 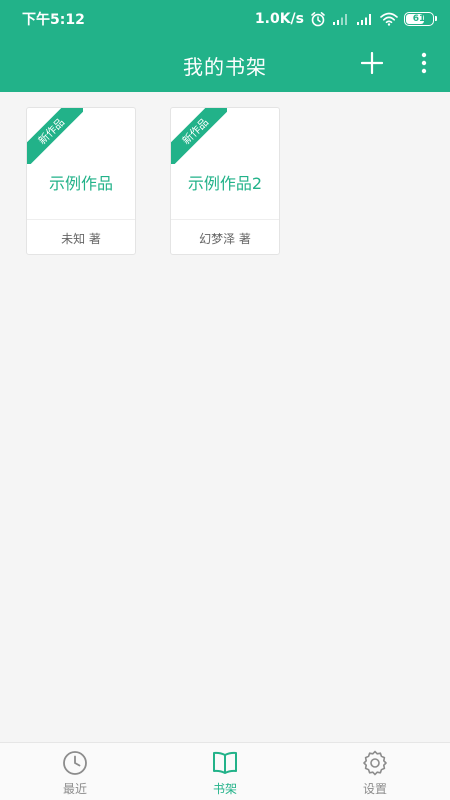 I want to click on top-bar: 下午5:12 1.0K/s 61 我的书架, so click(x=225, y=46).